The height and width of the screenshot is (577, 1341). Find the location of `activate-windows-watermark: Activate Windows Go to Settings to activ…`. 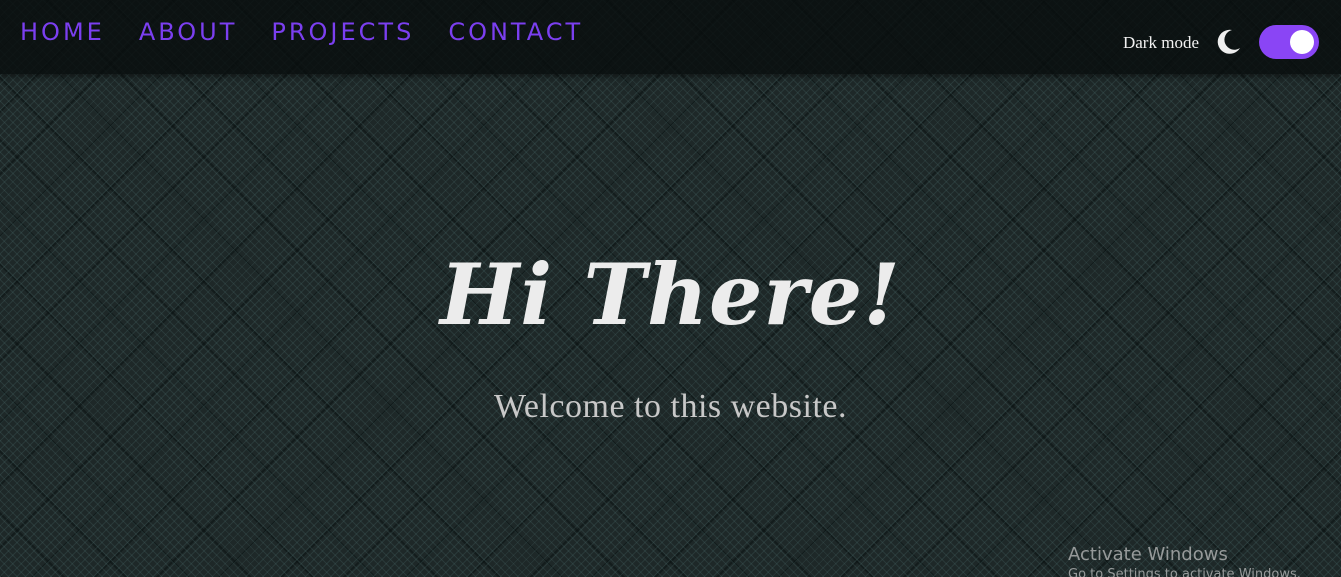

activate-windows-watermark: Activate Windows Go to Settings to activ… is located at coordinates (1184, 560).